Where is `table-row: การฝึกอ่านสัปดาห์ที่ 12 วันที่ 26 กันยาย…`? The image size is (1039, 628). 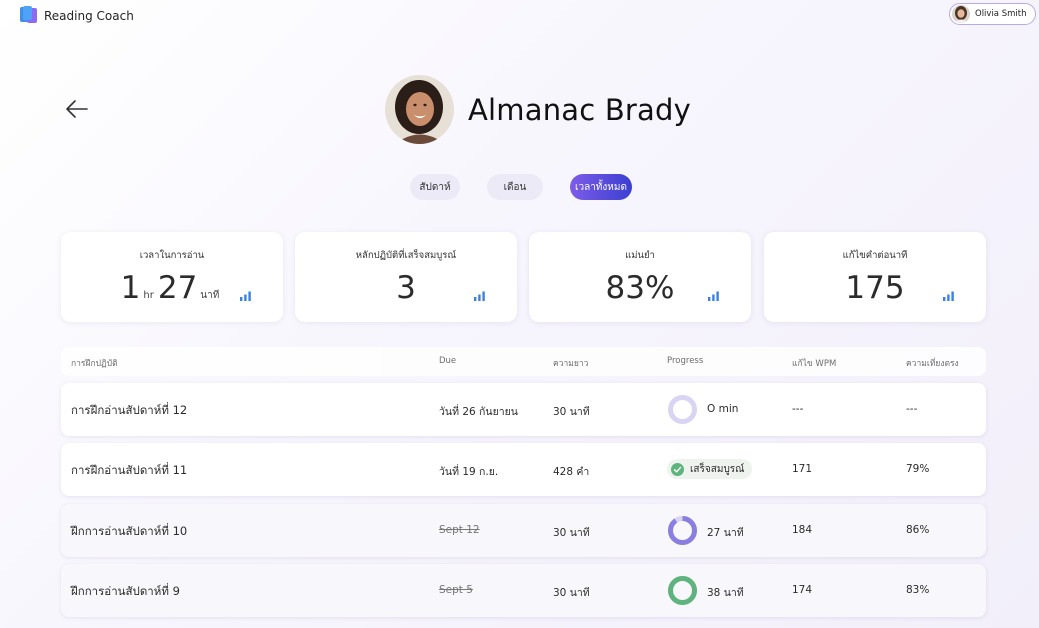 table-row: การฝึกอ่านสัปดาห์ที่ 12 วันที่ 26 กันยาย… is located at coordinates (523, 409).